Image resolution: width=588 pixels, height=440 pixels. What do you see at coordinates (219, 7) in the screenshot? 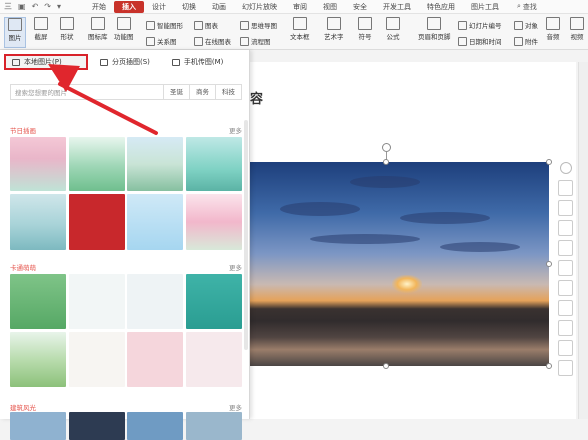
I see `tab-animation: 动画` at bounding box center [219, 7].